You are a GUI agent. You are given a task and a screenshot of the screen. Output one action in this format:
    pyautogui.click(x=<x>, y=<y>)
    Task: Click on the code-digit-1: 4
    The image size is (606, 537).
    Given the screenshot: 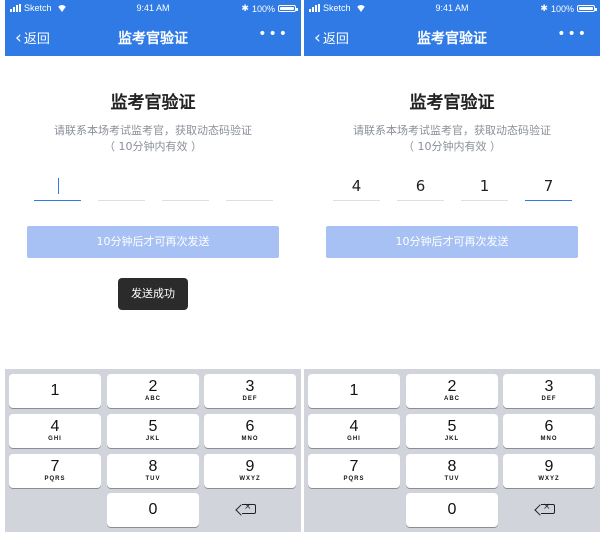 What is the action you would take?
    pyautogui.click(x=356, y=188)
    